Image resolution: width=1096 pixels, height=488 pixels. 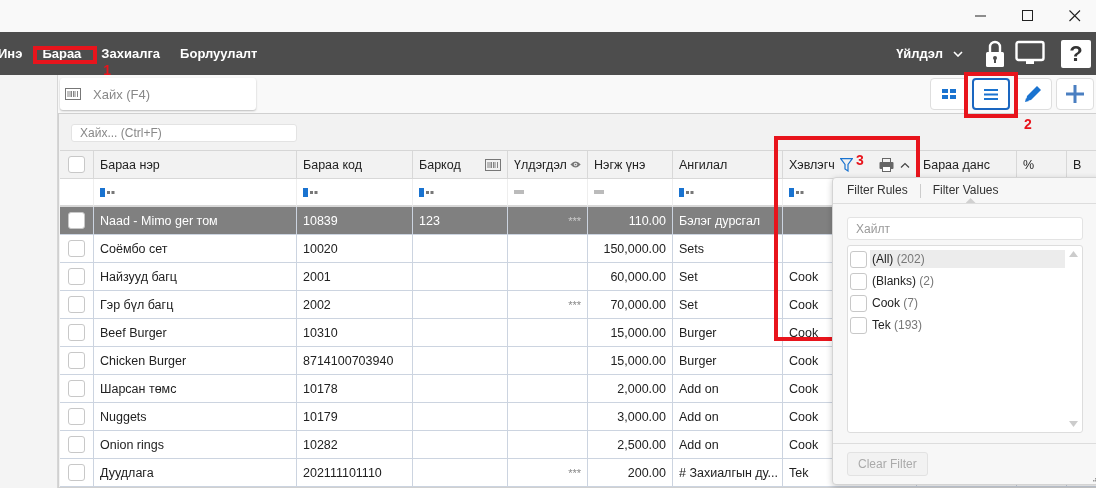 I want to click on table-cell: 202111101110, so click(x=355, y=473).